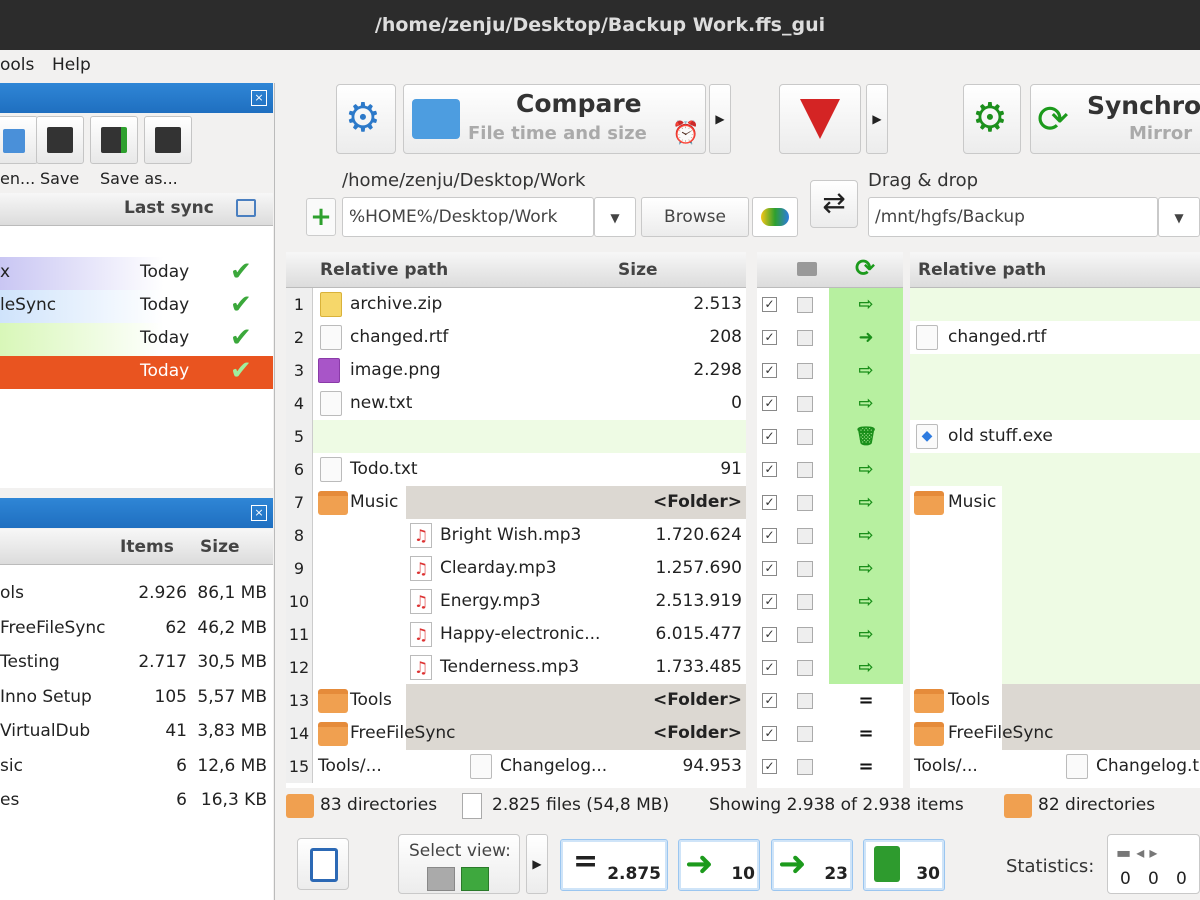 The image size is (1200, 900). What do you see at coordinates (866, 436) in the screenshot?
I see `sync-action-delete: 🗑` at bounding box center [866, 436].